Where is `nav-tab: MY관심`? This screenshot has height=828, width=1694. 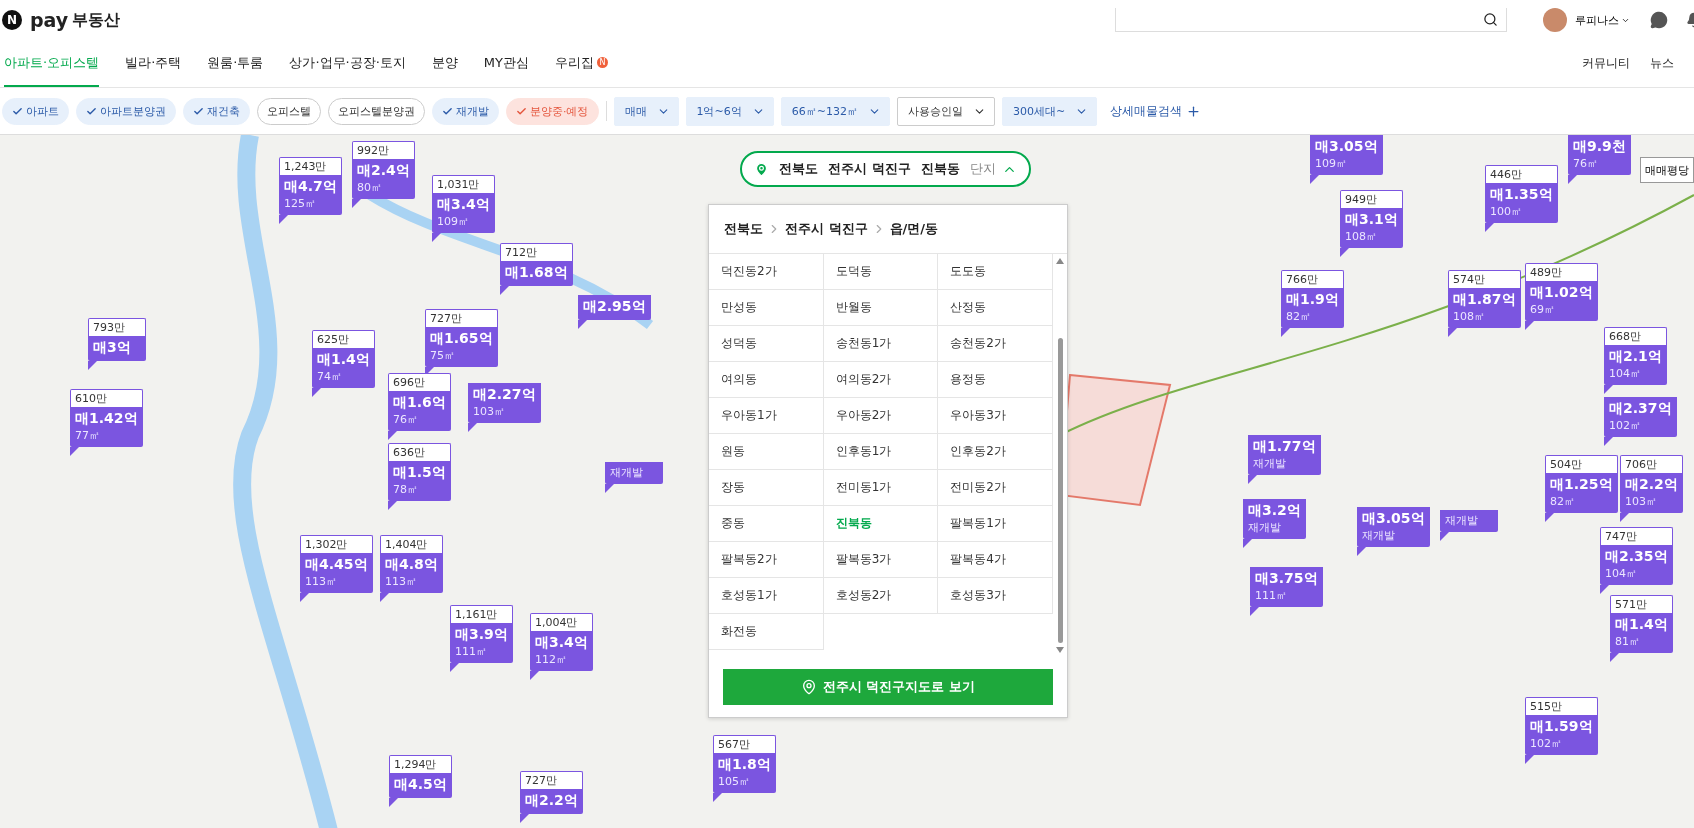 nav-tab: MY관심 is located at coordinates (506, 63).